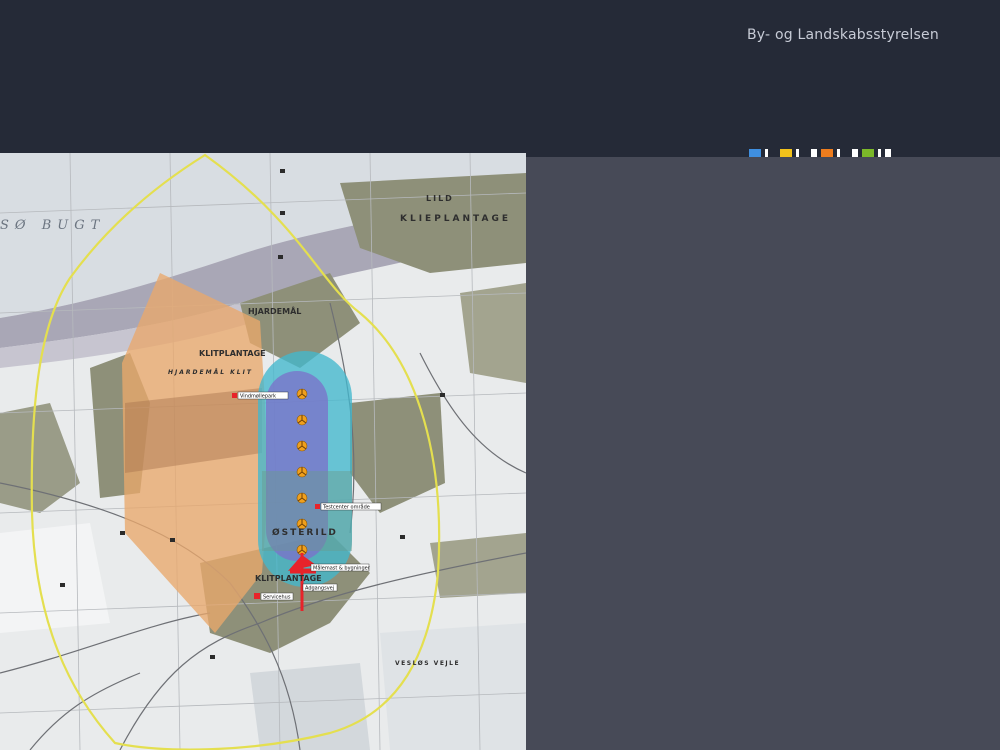  I want to click on bay-label: SØ BUGT, so click(52, 225).